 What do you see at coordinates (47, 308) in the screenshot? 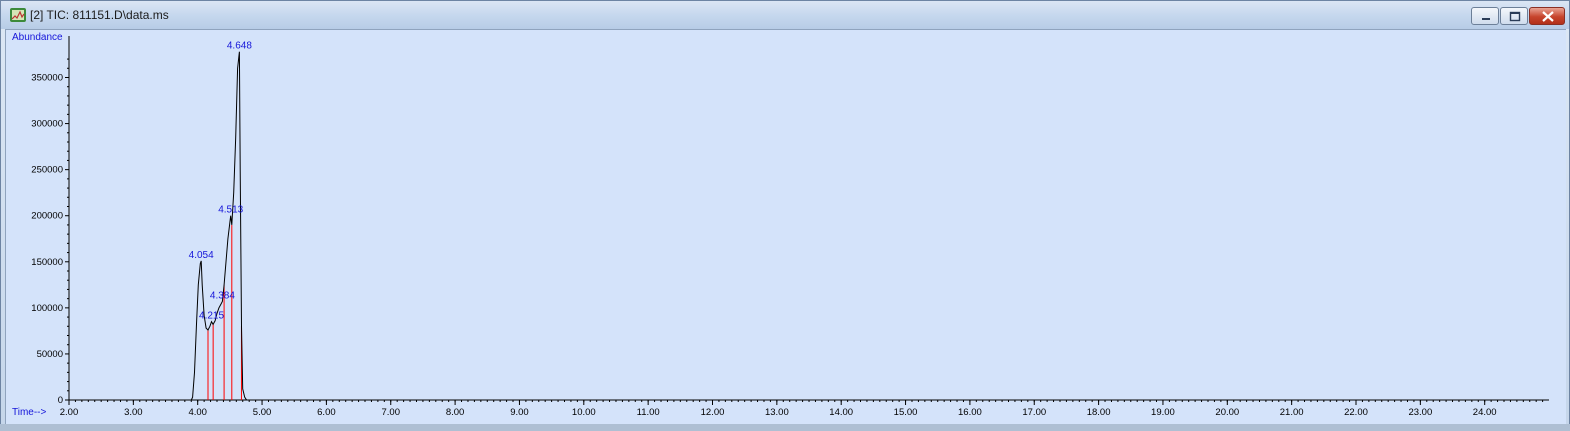
I see `y-tick-label: 100000` at bounding box center [47, 308].